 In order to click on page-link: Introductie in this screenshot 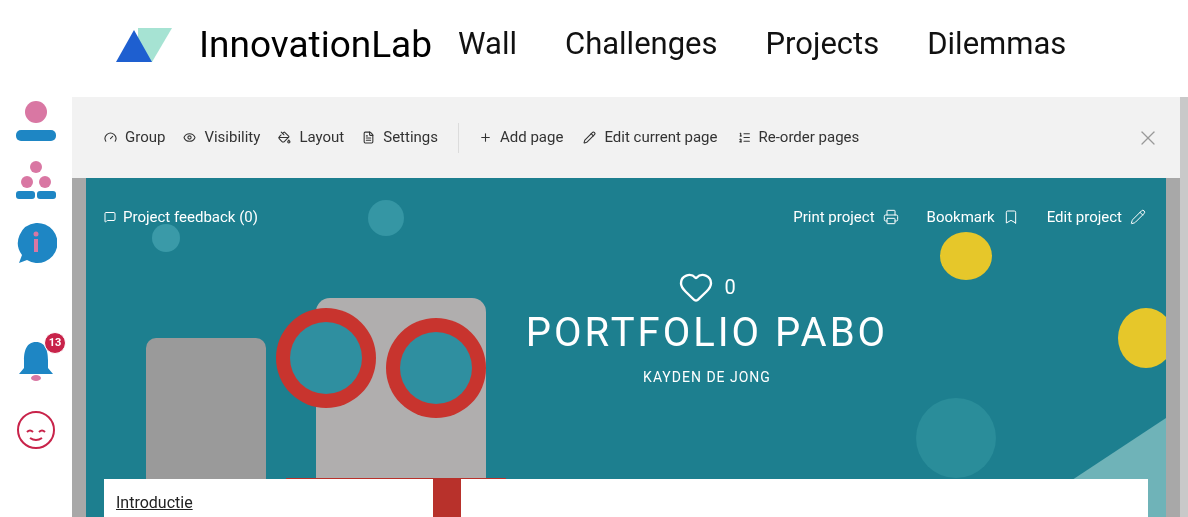, I will do `click(154, 502)`.